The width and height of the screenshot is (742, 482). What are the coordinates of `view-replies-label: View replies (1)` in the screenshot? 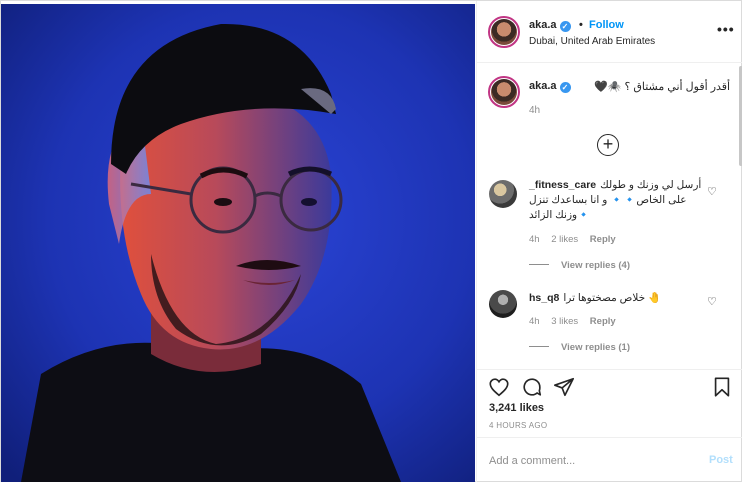 It's located at (595, 347).